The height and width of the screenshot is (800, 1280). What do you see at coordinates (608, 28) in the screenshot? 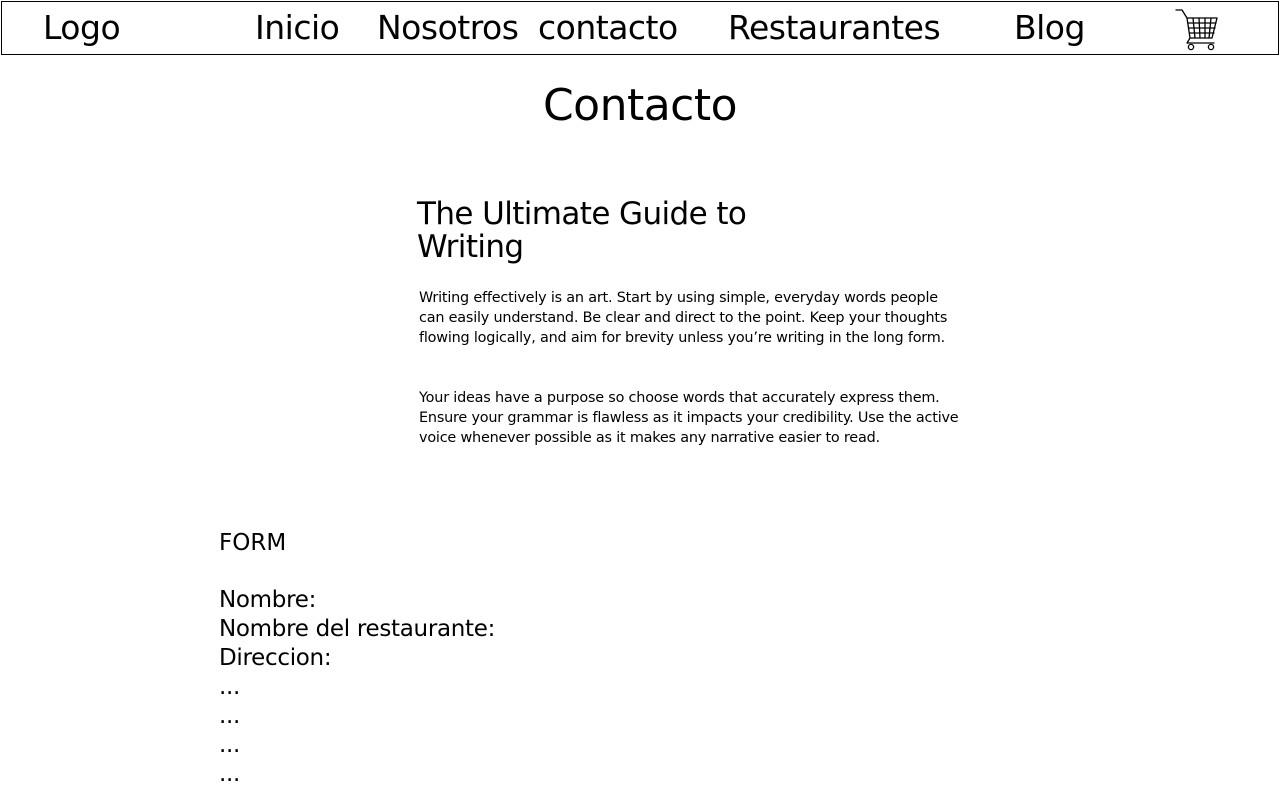
I see `nav-item-contacto: contacto` at bounding box center [608, 28].